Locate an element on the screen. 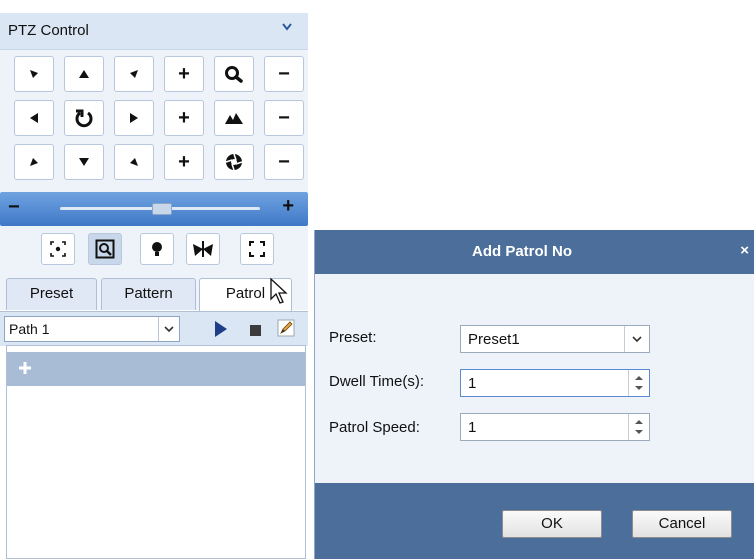  pan-down-button is located at coordinates (84, 162).